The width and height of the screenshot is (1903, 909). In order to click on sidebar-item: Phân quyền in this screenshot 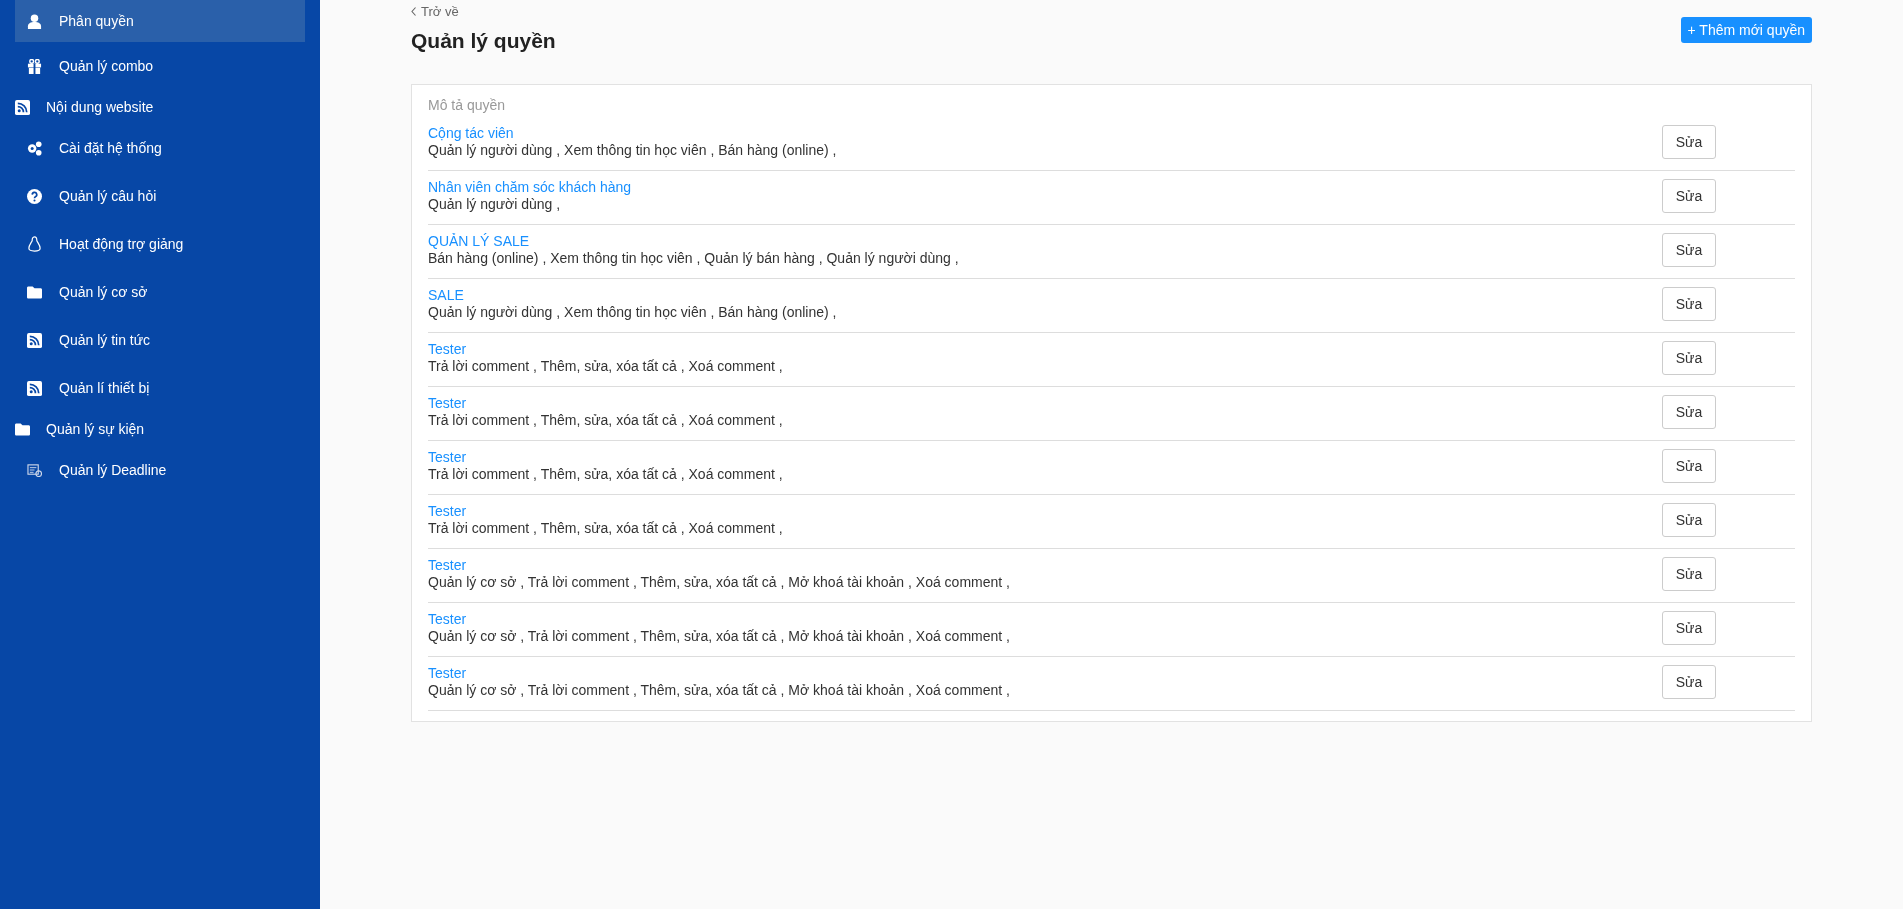, I will do `click(160, 21)`.